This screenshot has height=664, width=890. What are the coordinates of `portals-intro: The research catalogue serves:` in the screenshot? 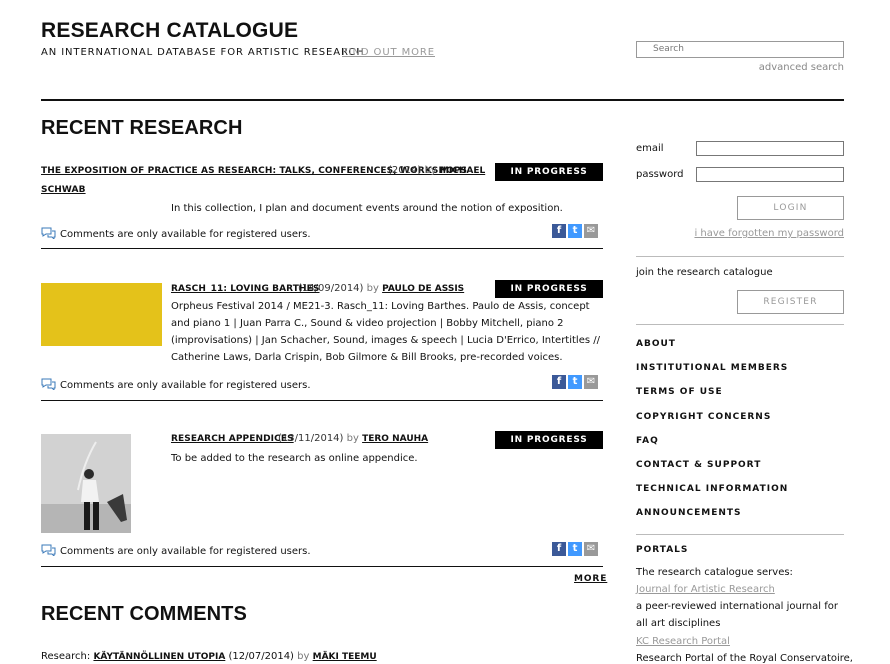 It's located at (714, 572).